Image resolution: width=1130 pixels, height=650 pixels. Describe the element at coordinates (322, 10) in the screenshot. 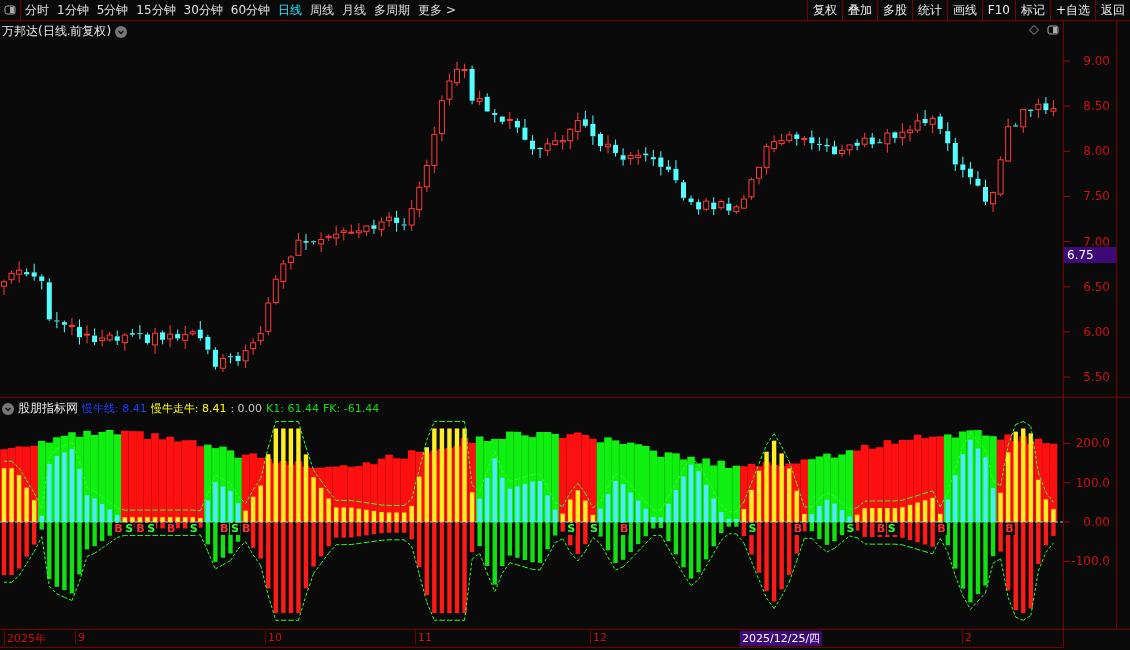

I see `period-tab: 周线` at that location.